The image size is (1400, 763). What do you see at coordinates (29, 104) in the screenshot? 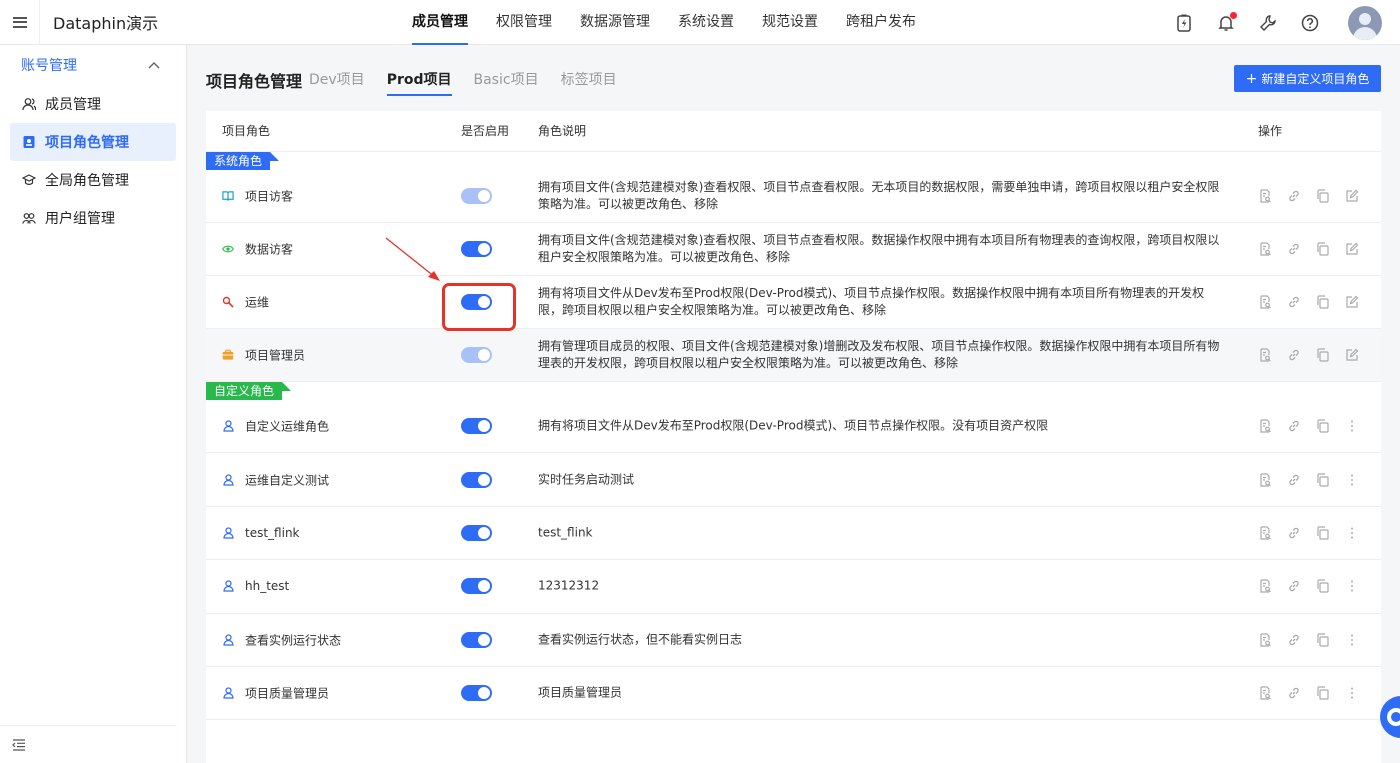
I see `users-icon` at bounding box center [29, 104].